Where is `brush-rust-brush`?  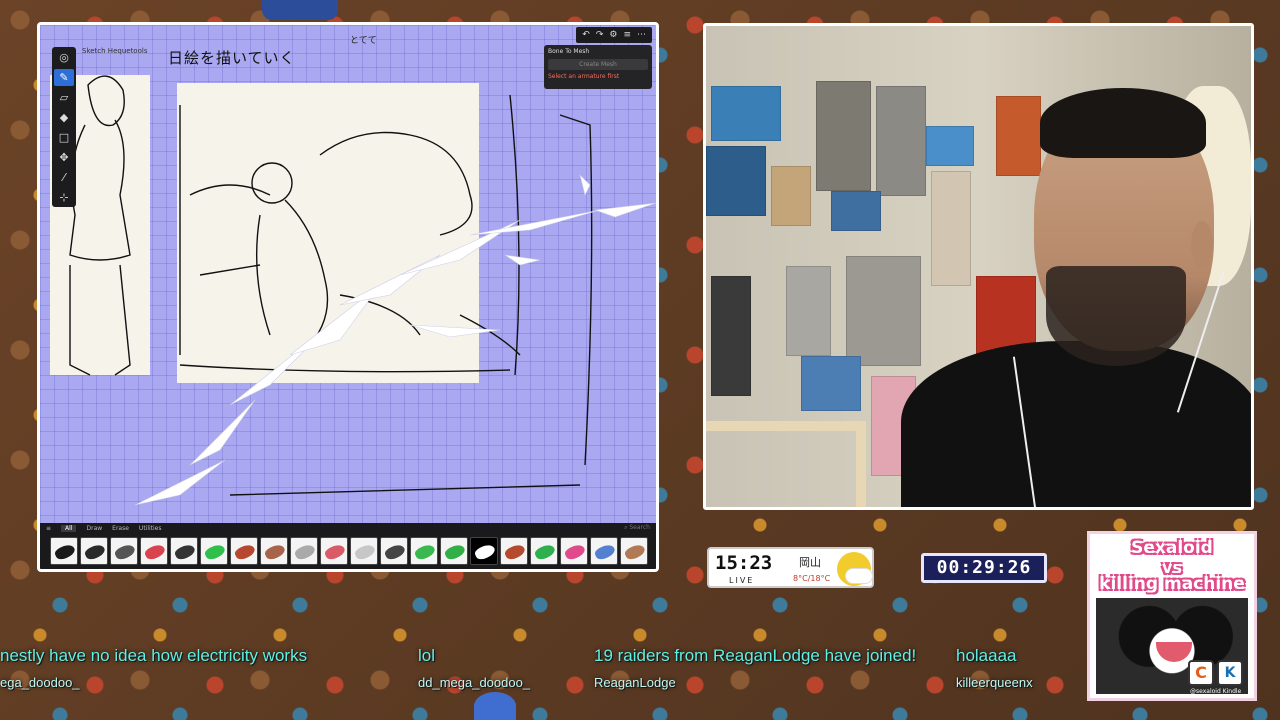
brush-rust-brush is located at coordinates (244, 551).